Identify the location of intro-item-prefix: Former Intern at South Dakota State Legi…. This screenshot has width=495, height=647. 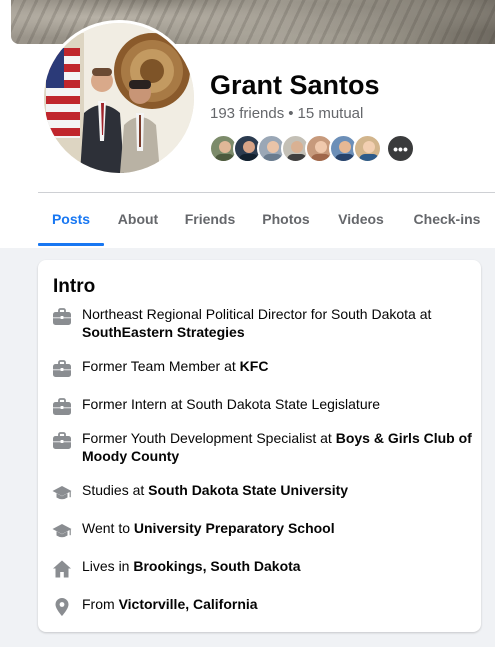
(231, 404).